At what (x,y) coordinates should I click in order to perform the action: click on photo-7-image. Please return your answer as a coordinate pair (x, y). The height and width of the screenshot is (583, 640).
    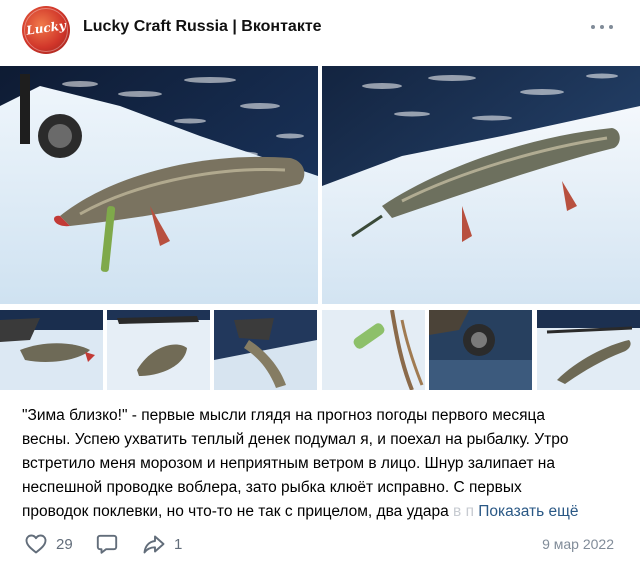
    Looking at the image, I should click on (480, 350).